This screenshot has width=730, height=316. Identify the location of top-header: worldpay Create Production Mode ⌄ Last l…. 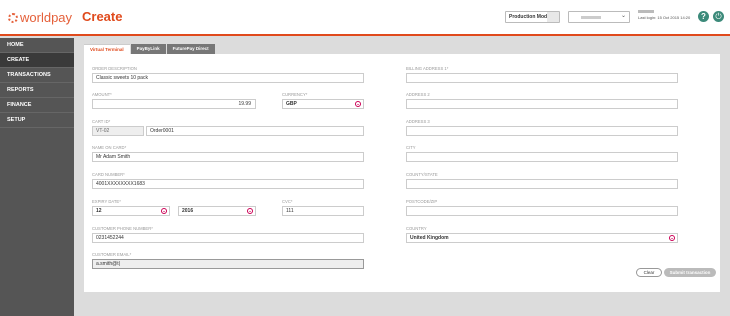
(365, 18).